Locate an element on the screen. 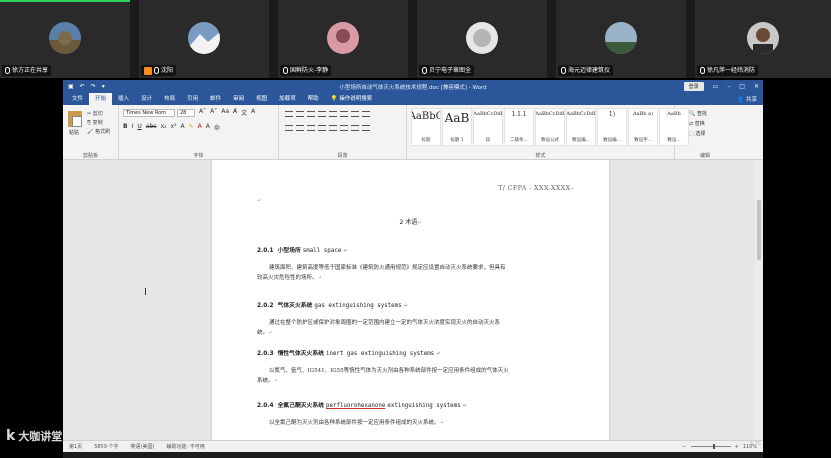 This screenshot has width=831, height=458. font-color-icon: A is located at coordinates (200, 127).